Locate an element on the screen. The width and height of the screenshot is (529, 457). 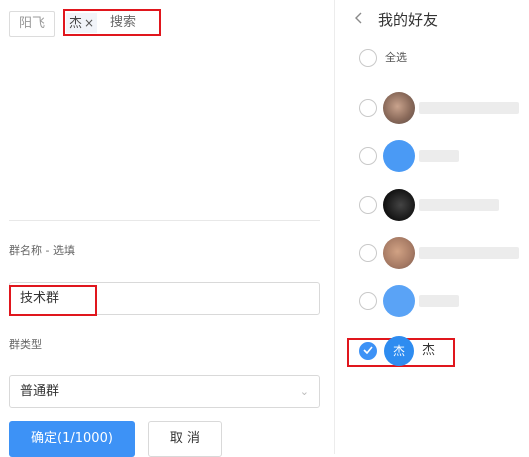
cancel-button: 取 消 is located at coordinates (185, 439).